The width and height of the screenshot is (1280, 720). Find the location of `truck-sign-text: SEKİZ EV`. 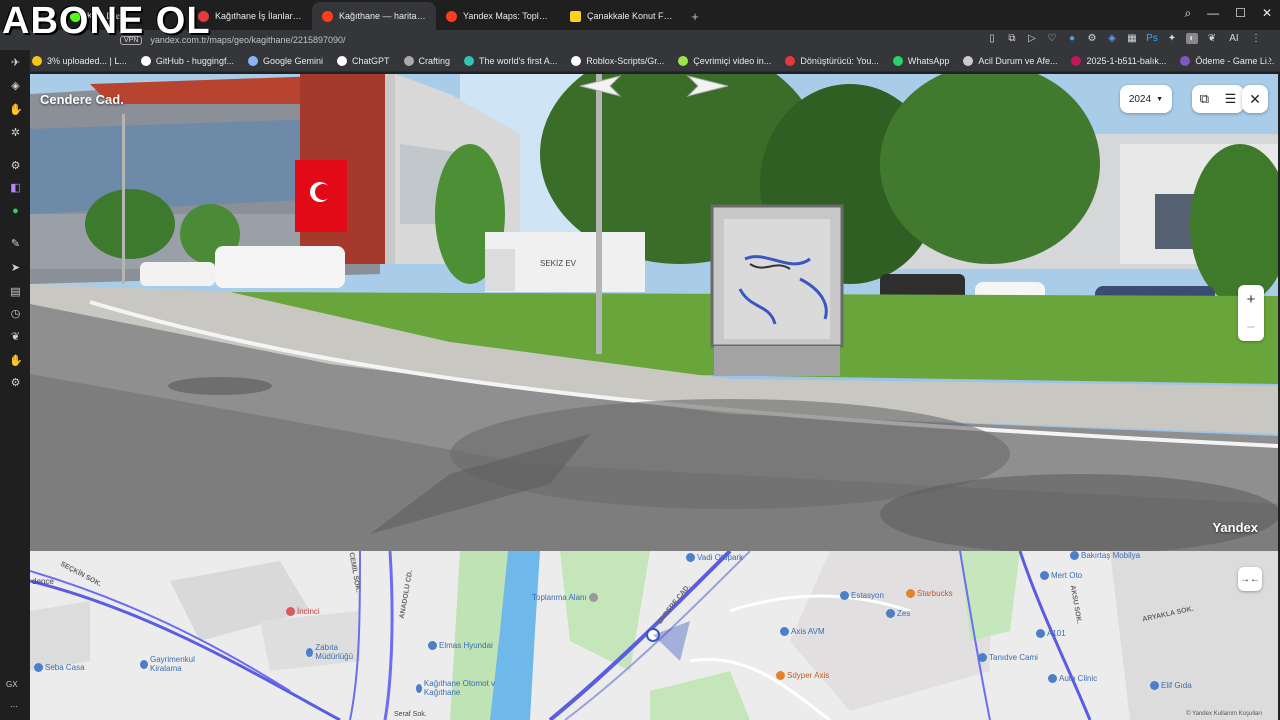

truck-sign-text: SEKİZ EV is located at coordinates (558, 263).